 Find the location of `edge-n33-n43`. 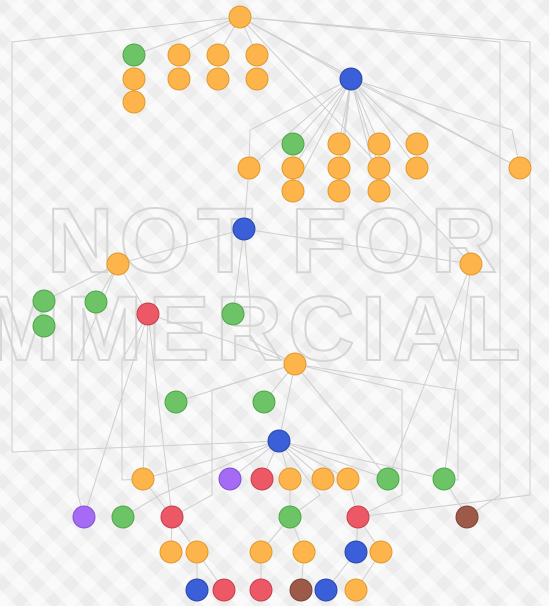

edge-n33-n43 is located at coordinates (341, 421).